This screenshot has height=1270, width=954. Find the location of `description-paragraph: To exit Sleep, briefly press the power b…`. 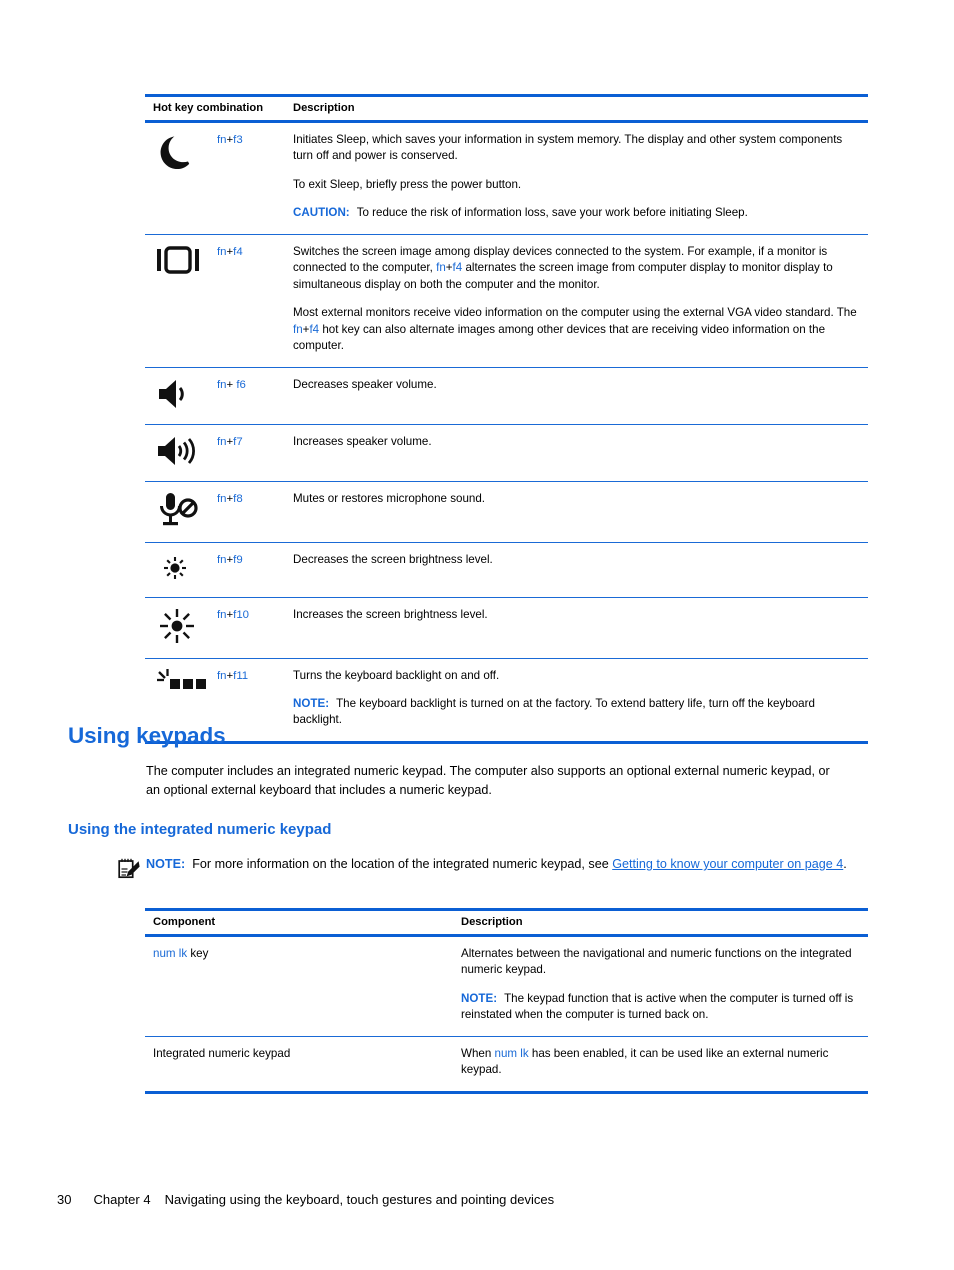

description-paragraph: To exit Sleep, briefly press the power b… is located at coordinates (407, 184).